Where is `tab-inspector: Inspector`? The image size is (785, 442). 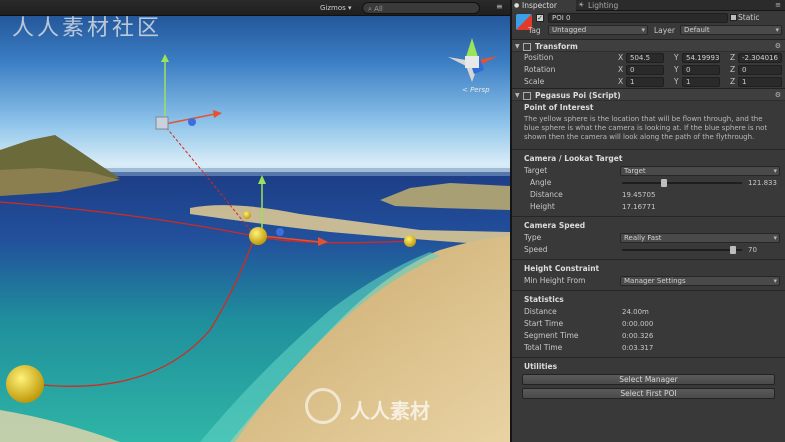
tab-inspector: Inspector is located at coordinates (544, 5).